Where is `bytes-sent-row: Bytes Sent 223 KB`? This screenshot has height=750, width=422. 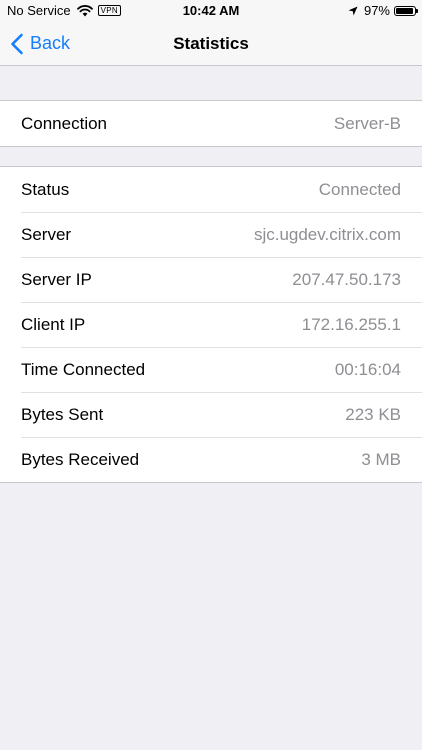 bytes-sent-row: Bytes Sent 223 KB is located at coordinates (211, 414).